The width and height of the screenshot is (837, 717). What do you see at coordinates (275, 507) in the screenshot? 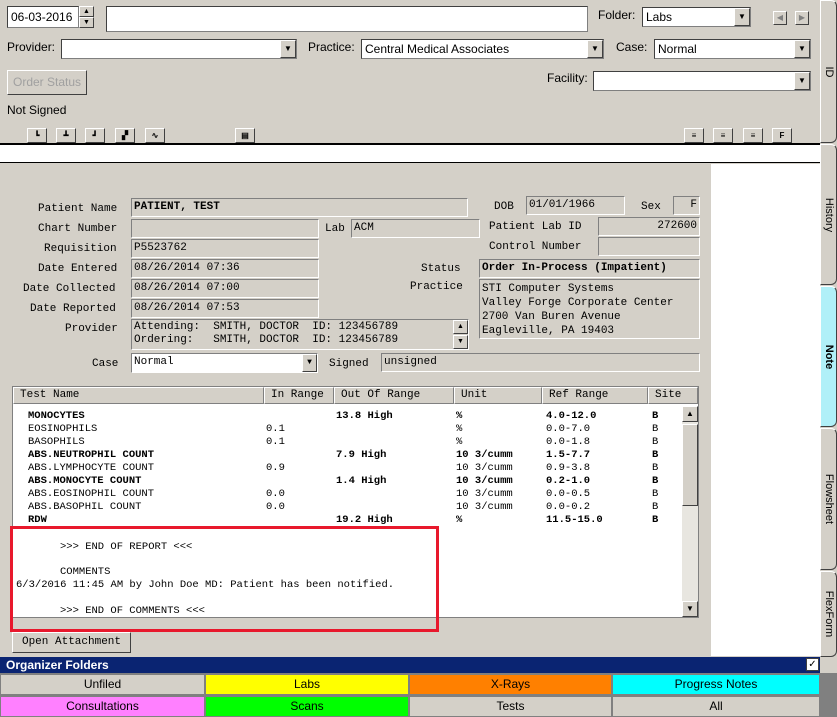
I see `cell-in: 0.0` at bounding box center [275, 507].